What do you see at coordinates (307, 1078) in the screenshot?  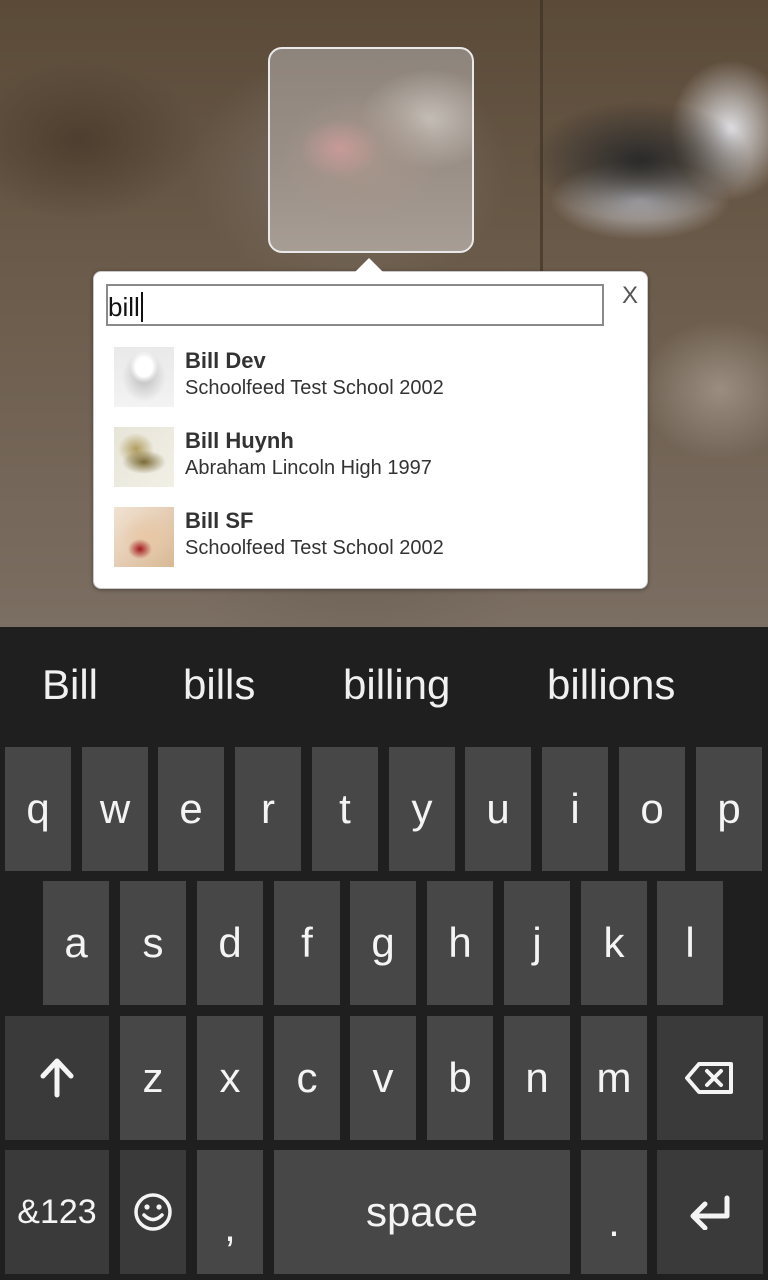 I see `key-c: c` at bounding box center [307, 1078].